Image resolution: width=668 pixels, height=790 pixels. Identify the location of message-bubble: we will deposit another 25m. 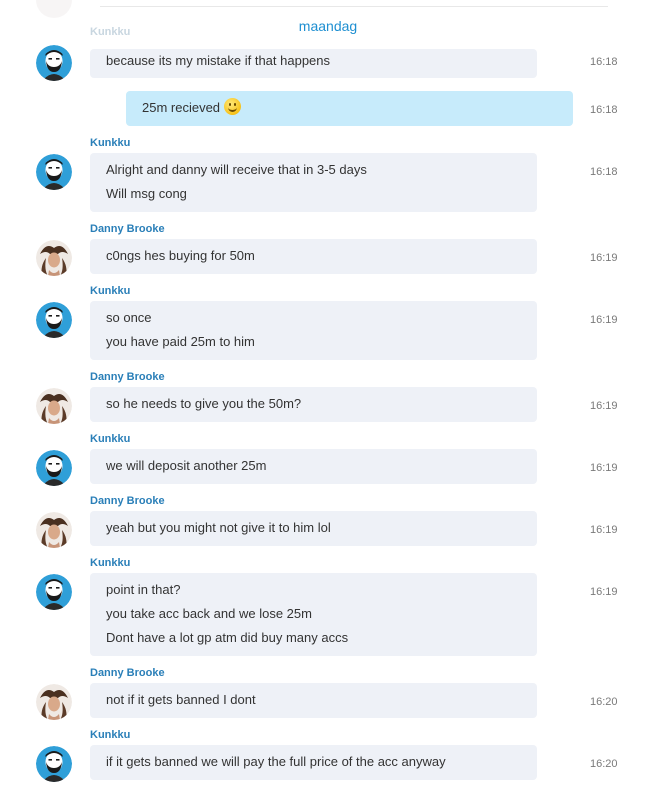
(313, 466).